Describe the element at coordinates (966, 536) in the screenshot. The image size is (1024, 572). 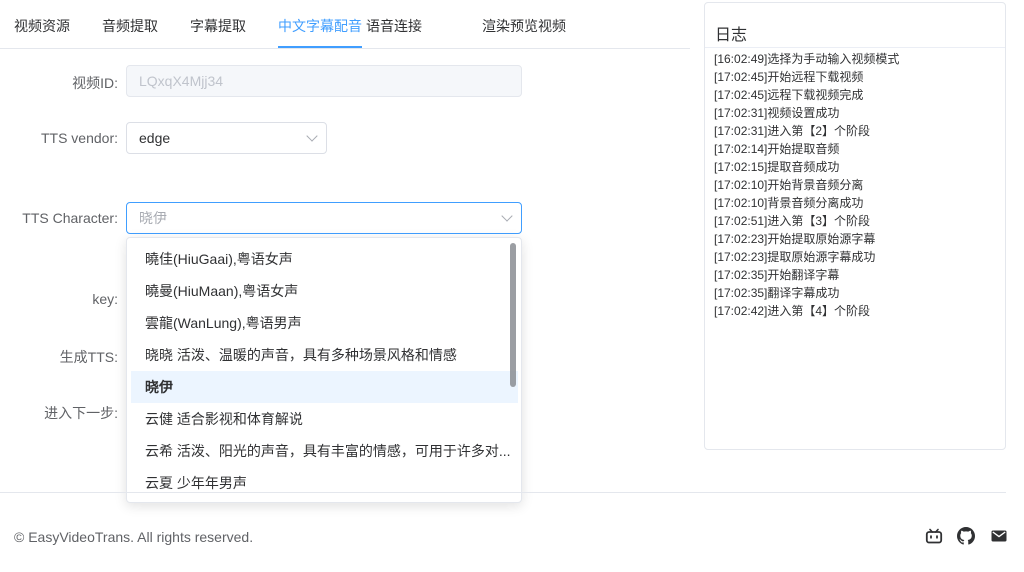
I see `github-icon` at that location.